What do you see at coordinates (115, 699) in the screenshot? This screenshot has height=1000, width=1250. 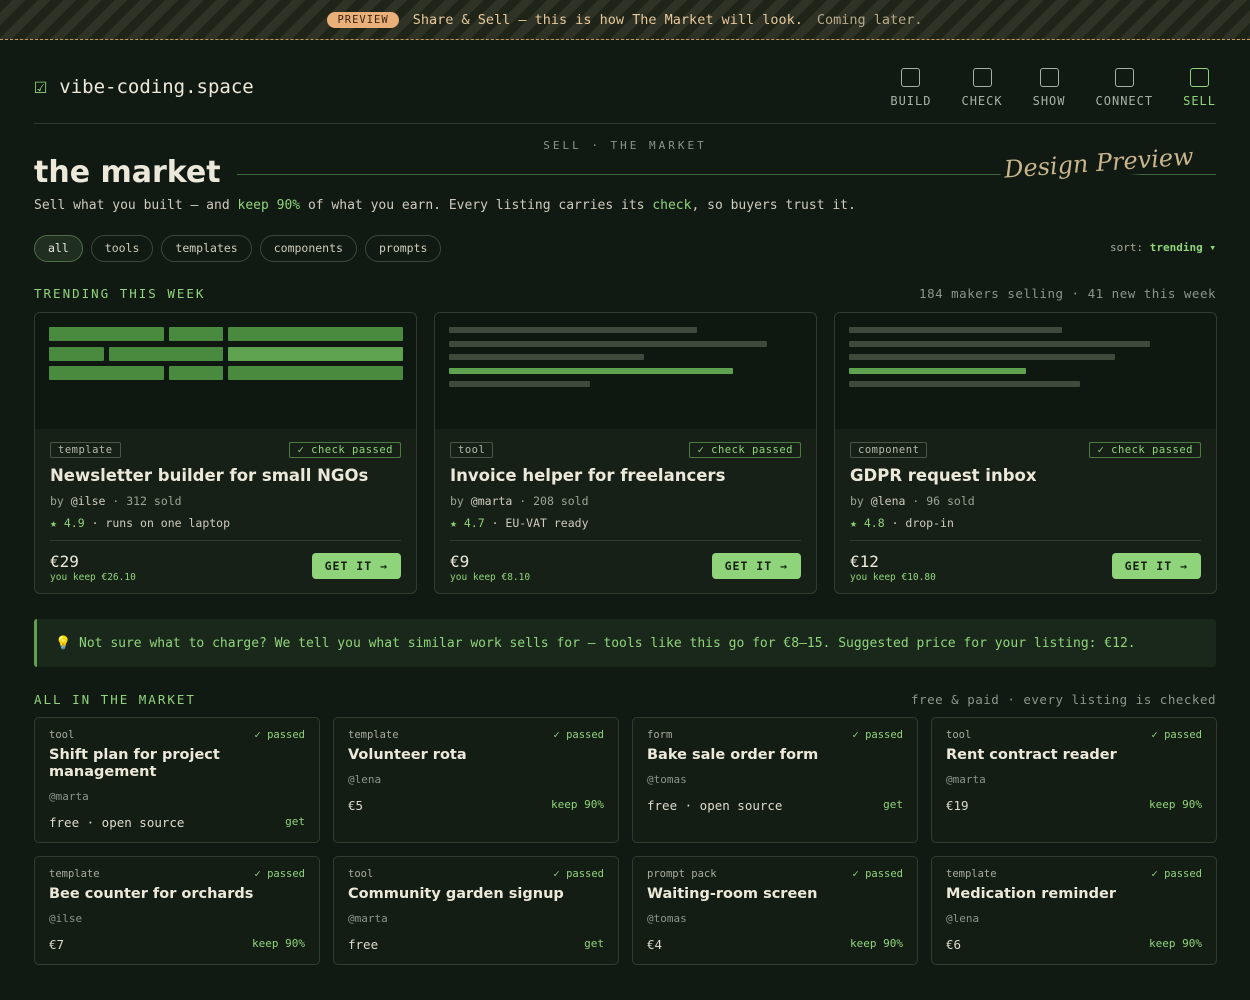 I see `section-title: ALL IN THE MARKET` at bounding box center [115, 699].